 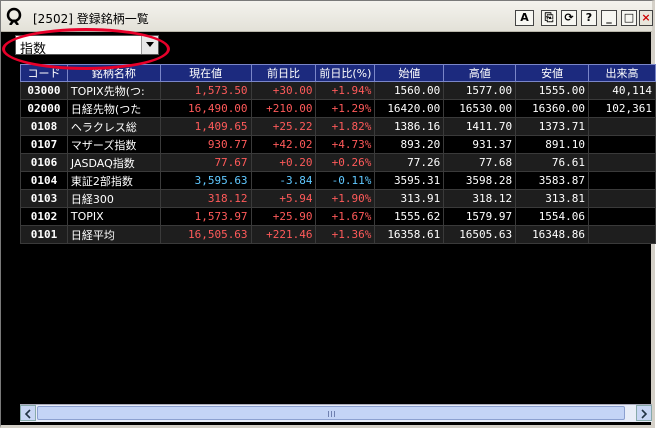 What do you see at coordinates (44, 180) in the screenshot?
I see `cell-code: 0104` at bounding box center [44, 180].